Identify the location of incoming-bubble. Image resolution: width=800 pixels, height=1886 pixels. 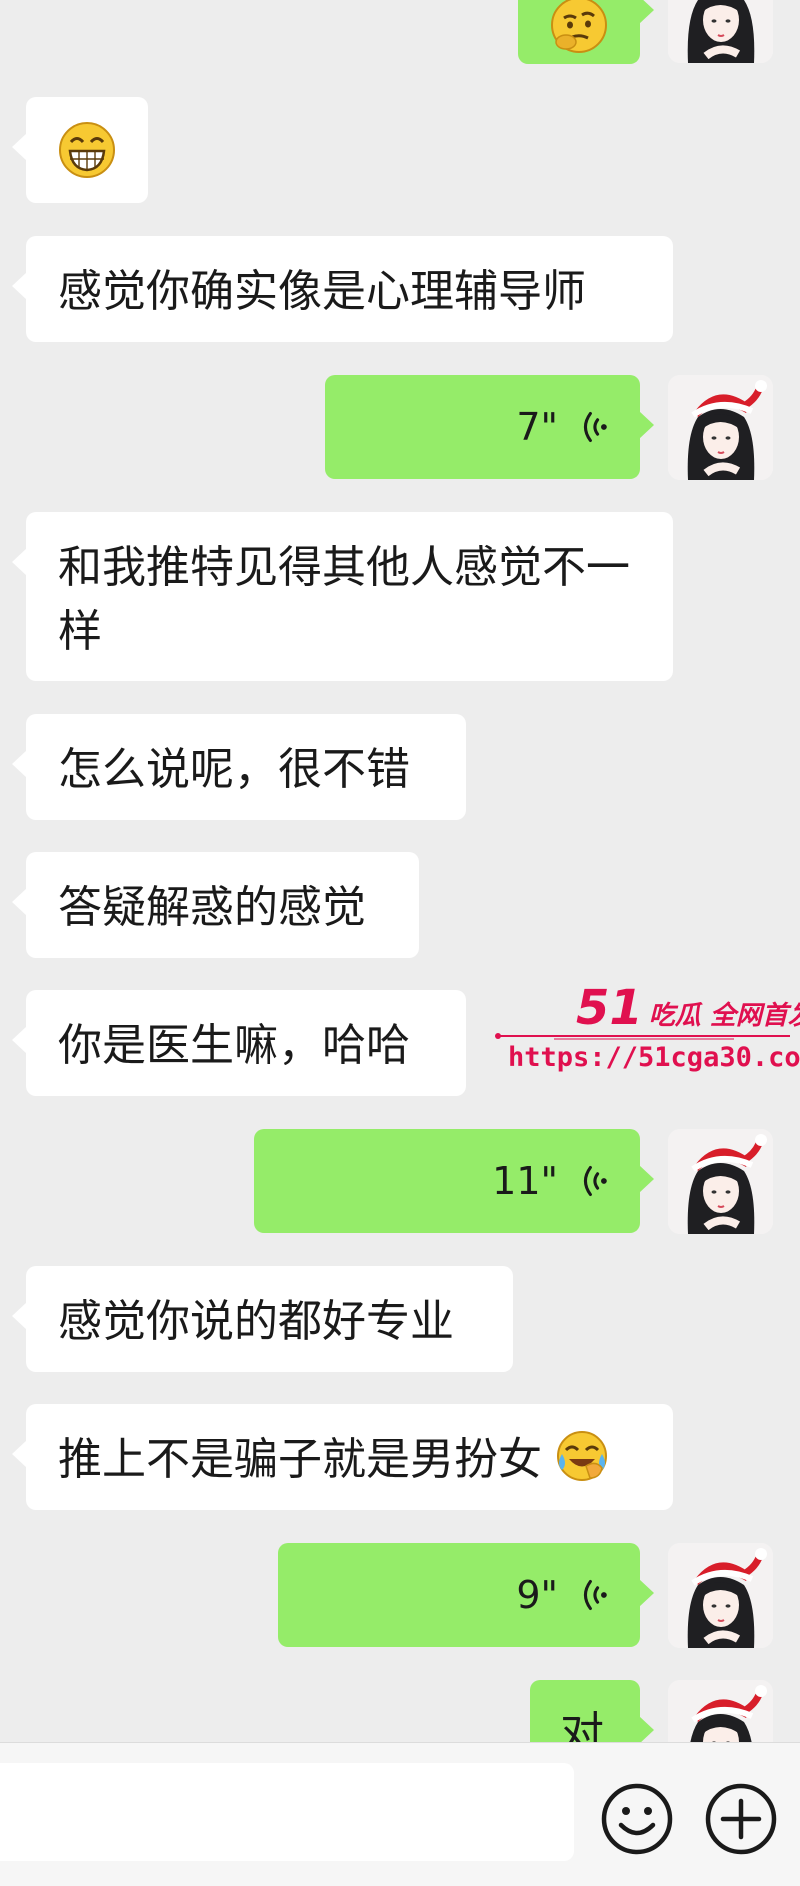
(80, 150).